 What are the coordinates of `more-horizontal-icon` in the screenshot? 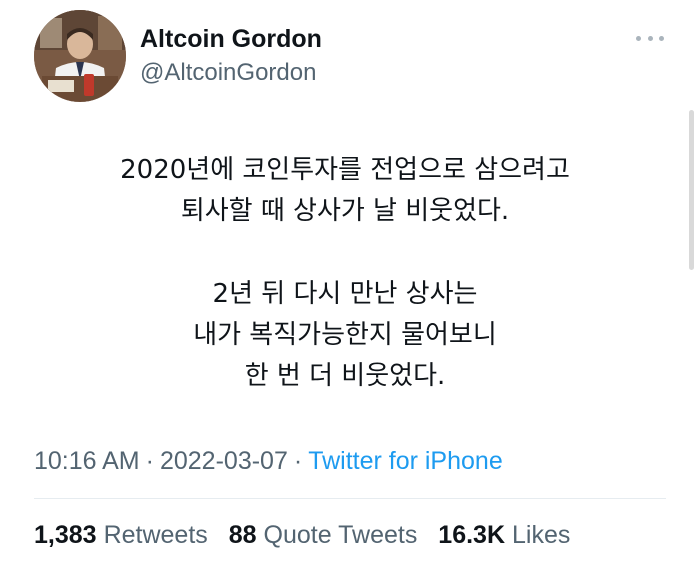 It's located at (650, 38).